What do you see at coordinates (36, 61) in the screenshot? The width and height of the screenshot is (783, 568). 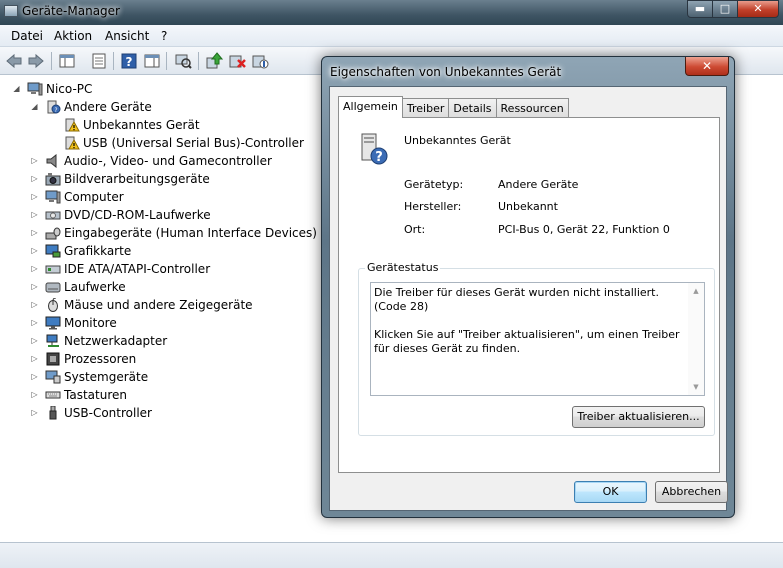 I see `forward-arrow-icon` at bounding box center [36, 61].